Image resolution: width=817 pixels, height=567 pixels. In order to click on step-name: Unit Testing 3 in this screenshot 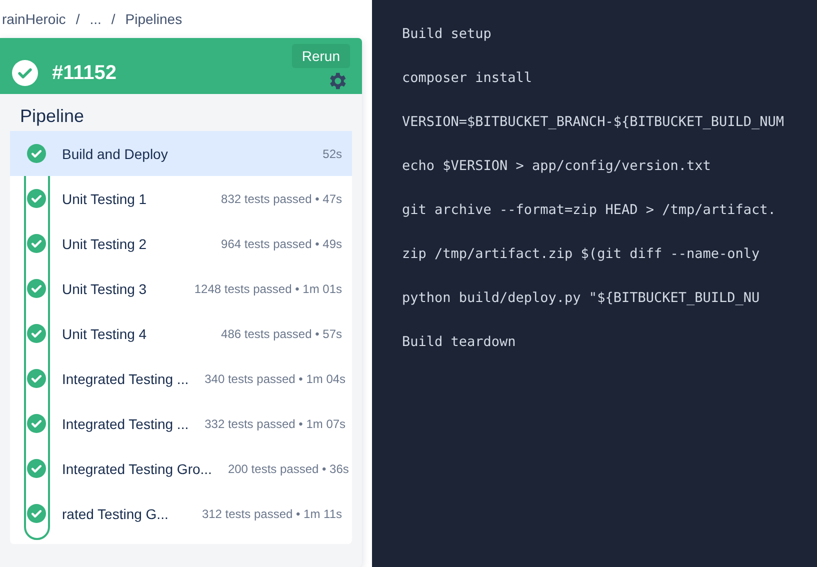, I will do `click(104, 288)`.